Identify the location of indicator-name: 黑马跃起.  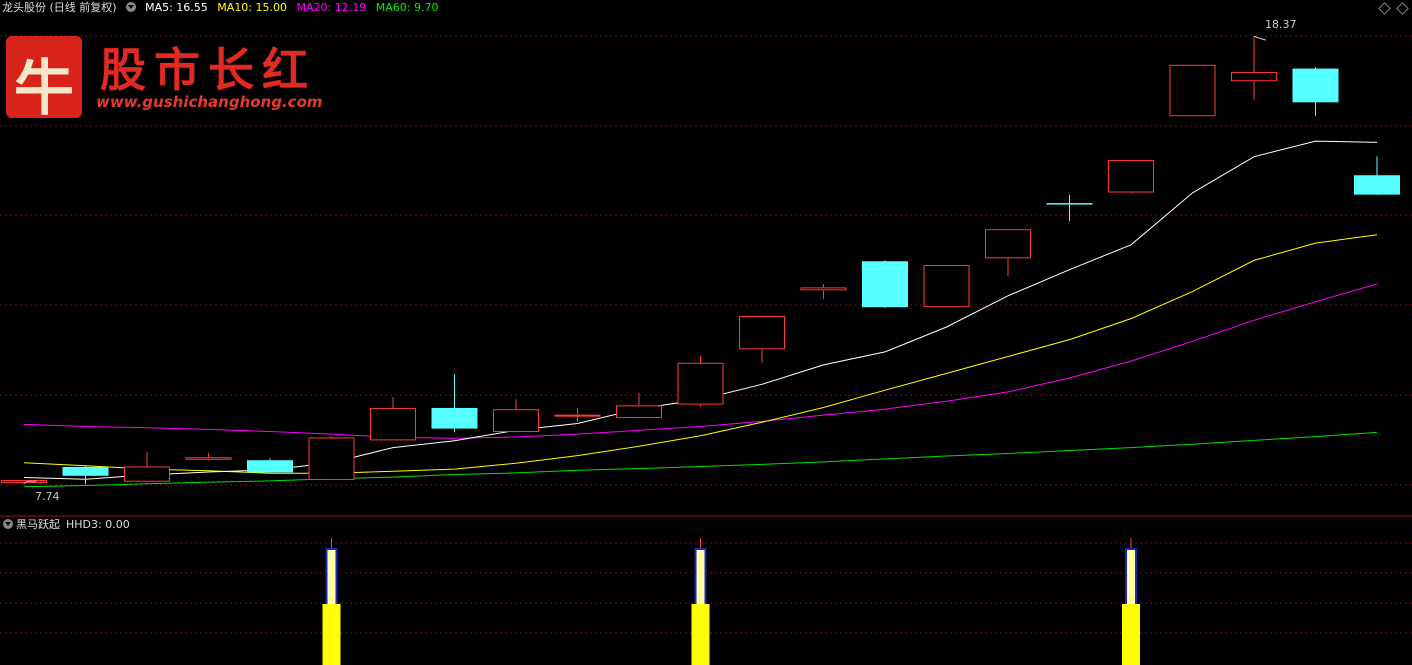
(38, 524).